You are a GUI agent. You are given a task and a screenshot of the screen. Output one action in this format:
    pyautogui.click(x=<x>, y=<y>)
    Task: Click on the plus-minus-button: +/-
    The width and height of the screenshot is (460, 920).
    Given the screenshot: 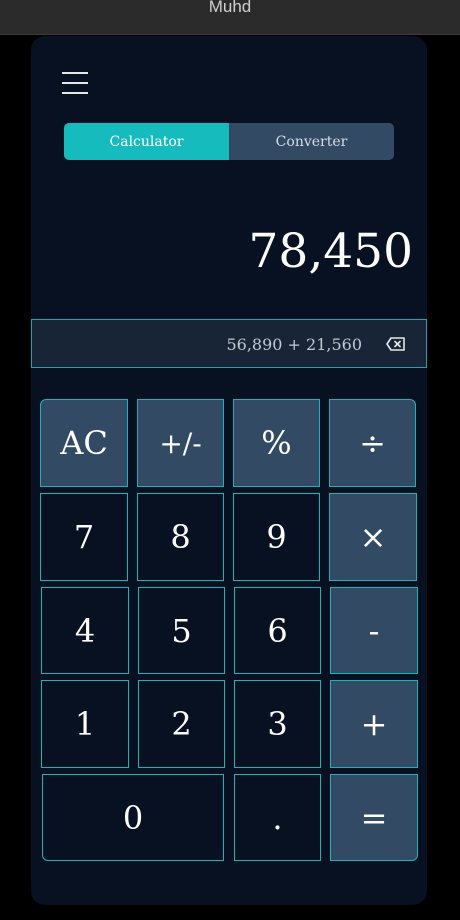 What is the action you would take?
    pyautogui.click(x=180, y=443)
    